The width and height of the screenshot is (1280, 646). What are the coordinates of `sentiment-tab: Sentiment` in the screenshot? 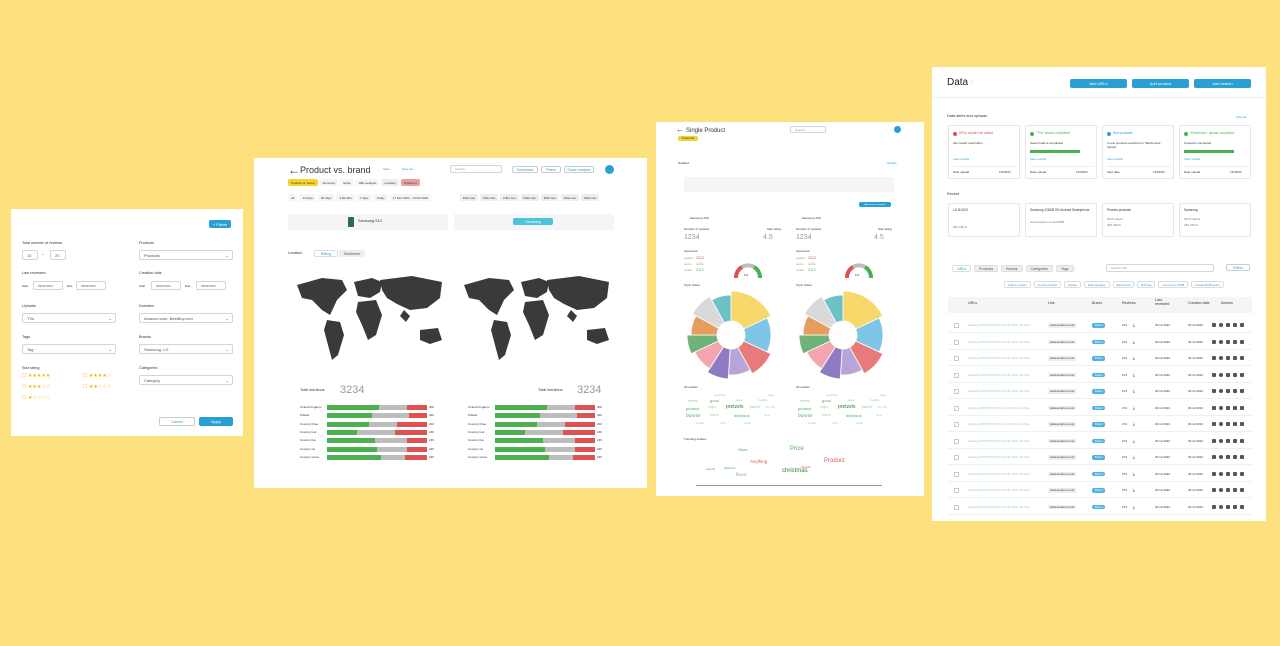 It's located at (352, 253).